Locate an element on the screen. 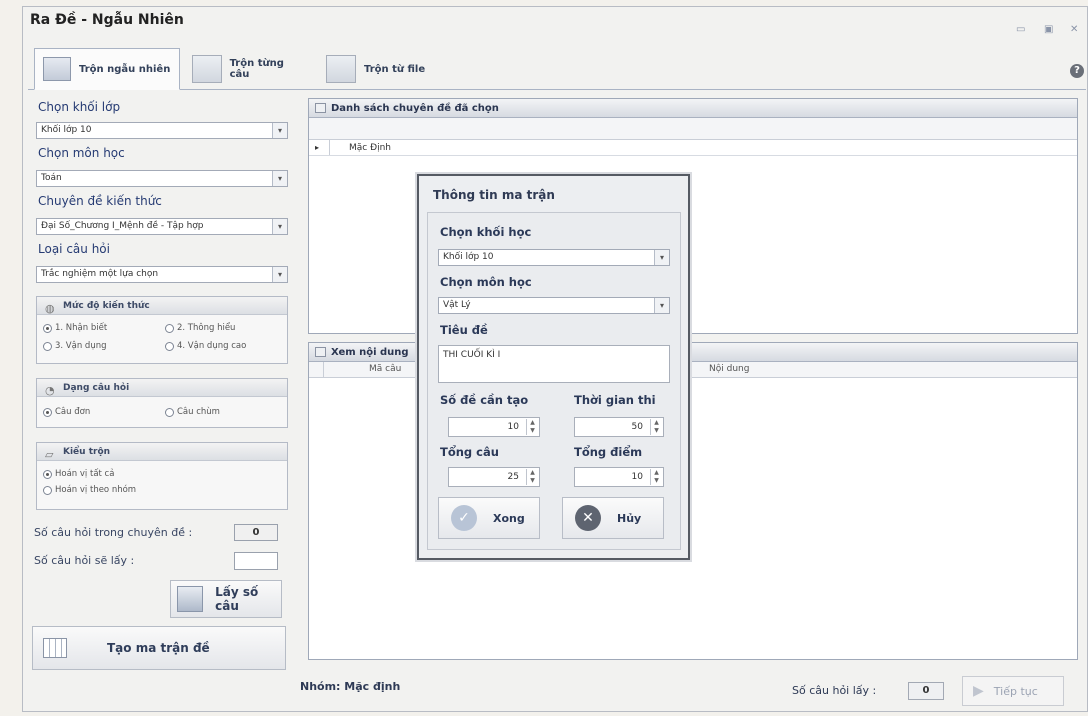 Image resolution: width=1088 pixels, height=716 pixels. dialog-subject-label: Chọn môn học is located at coordinates (486, 282).